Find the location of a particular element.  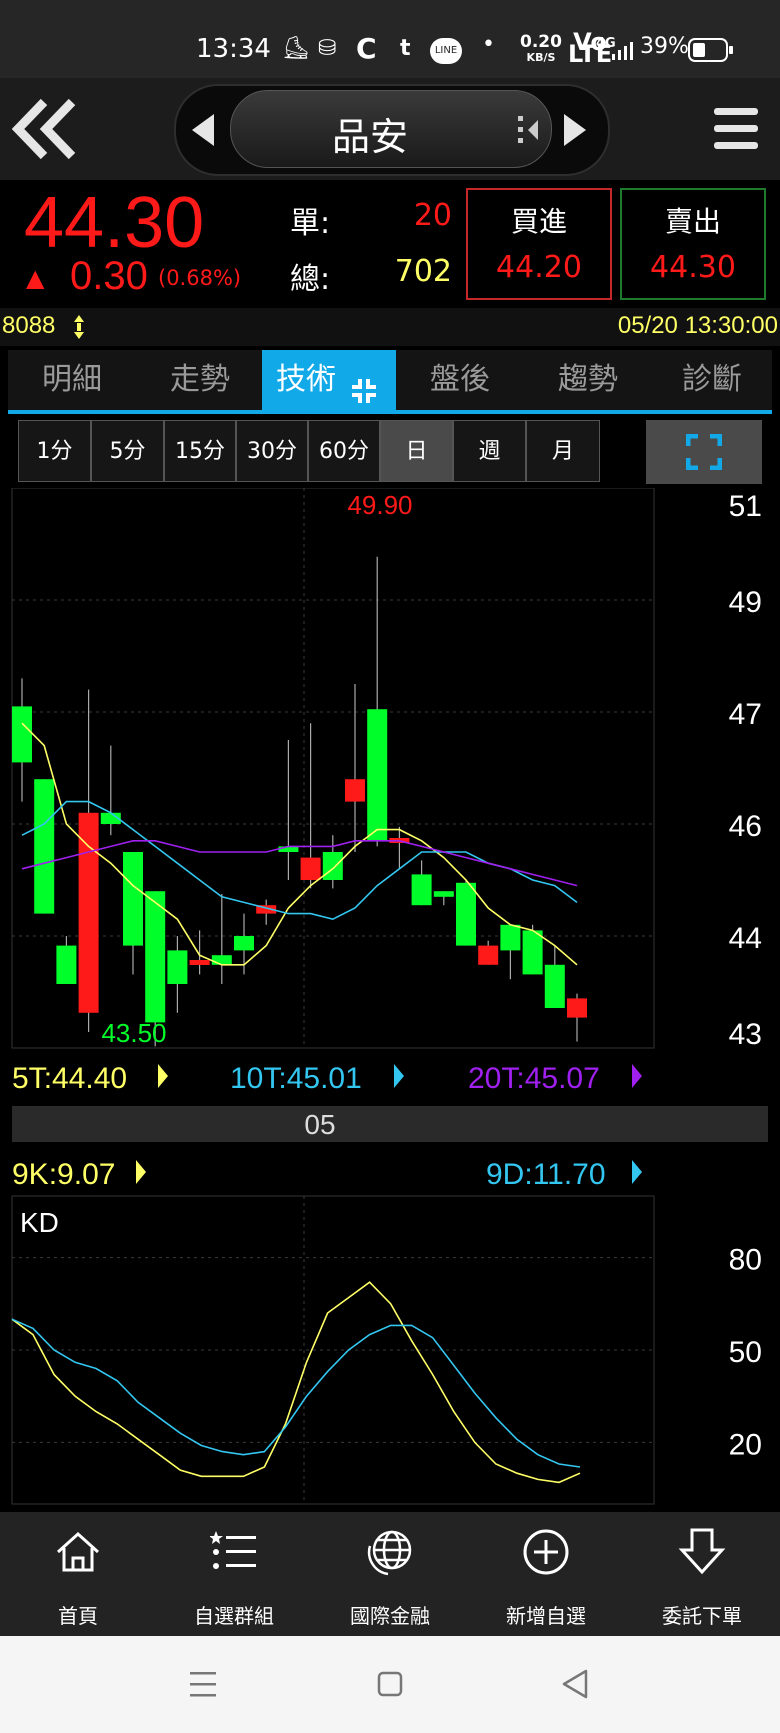

period-15min: 15分 is located at coordinates (200, 451).